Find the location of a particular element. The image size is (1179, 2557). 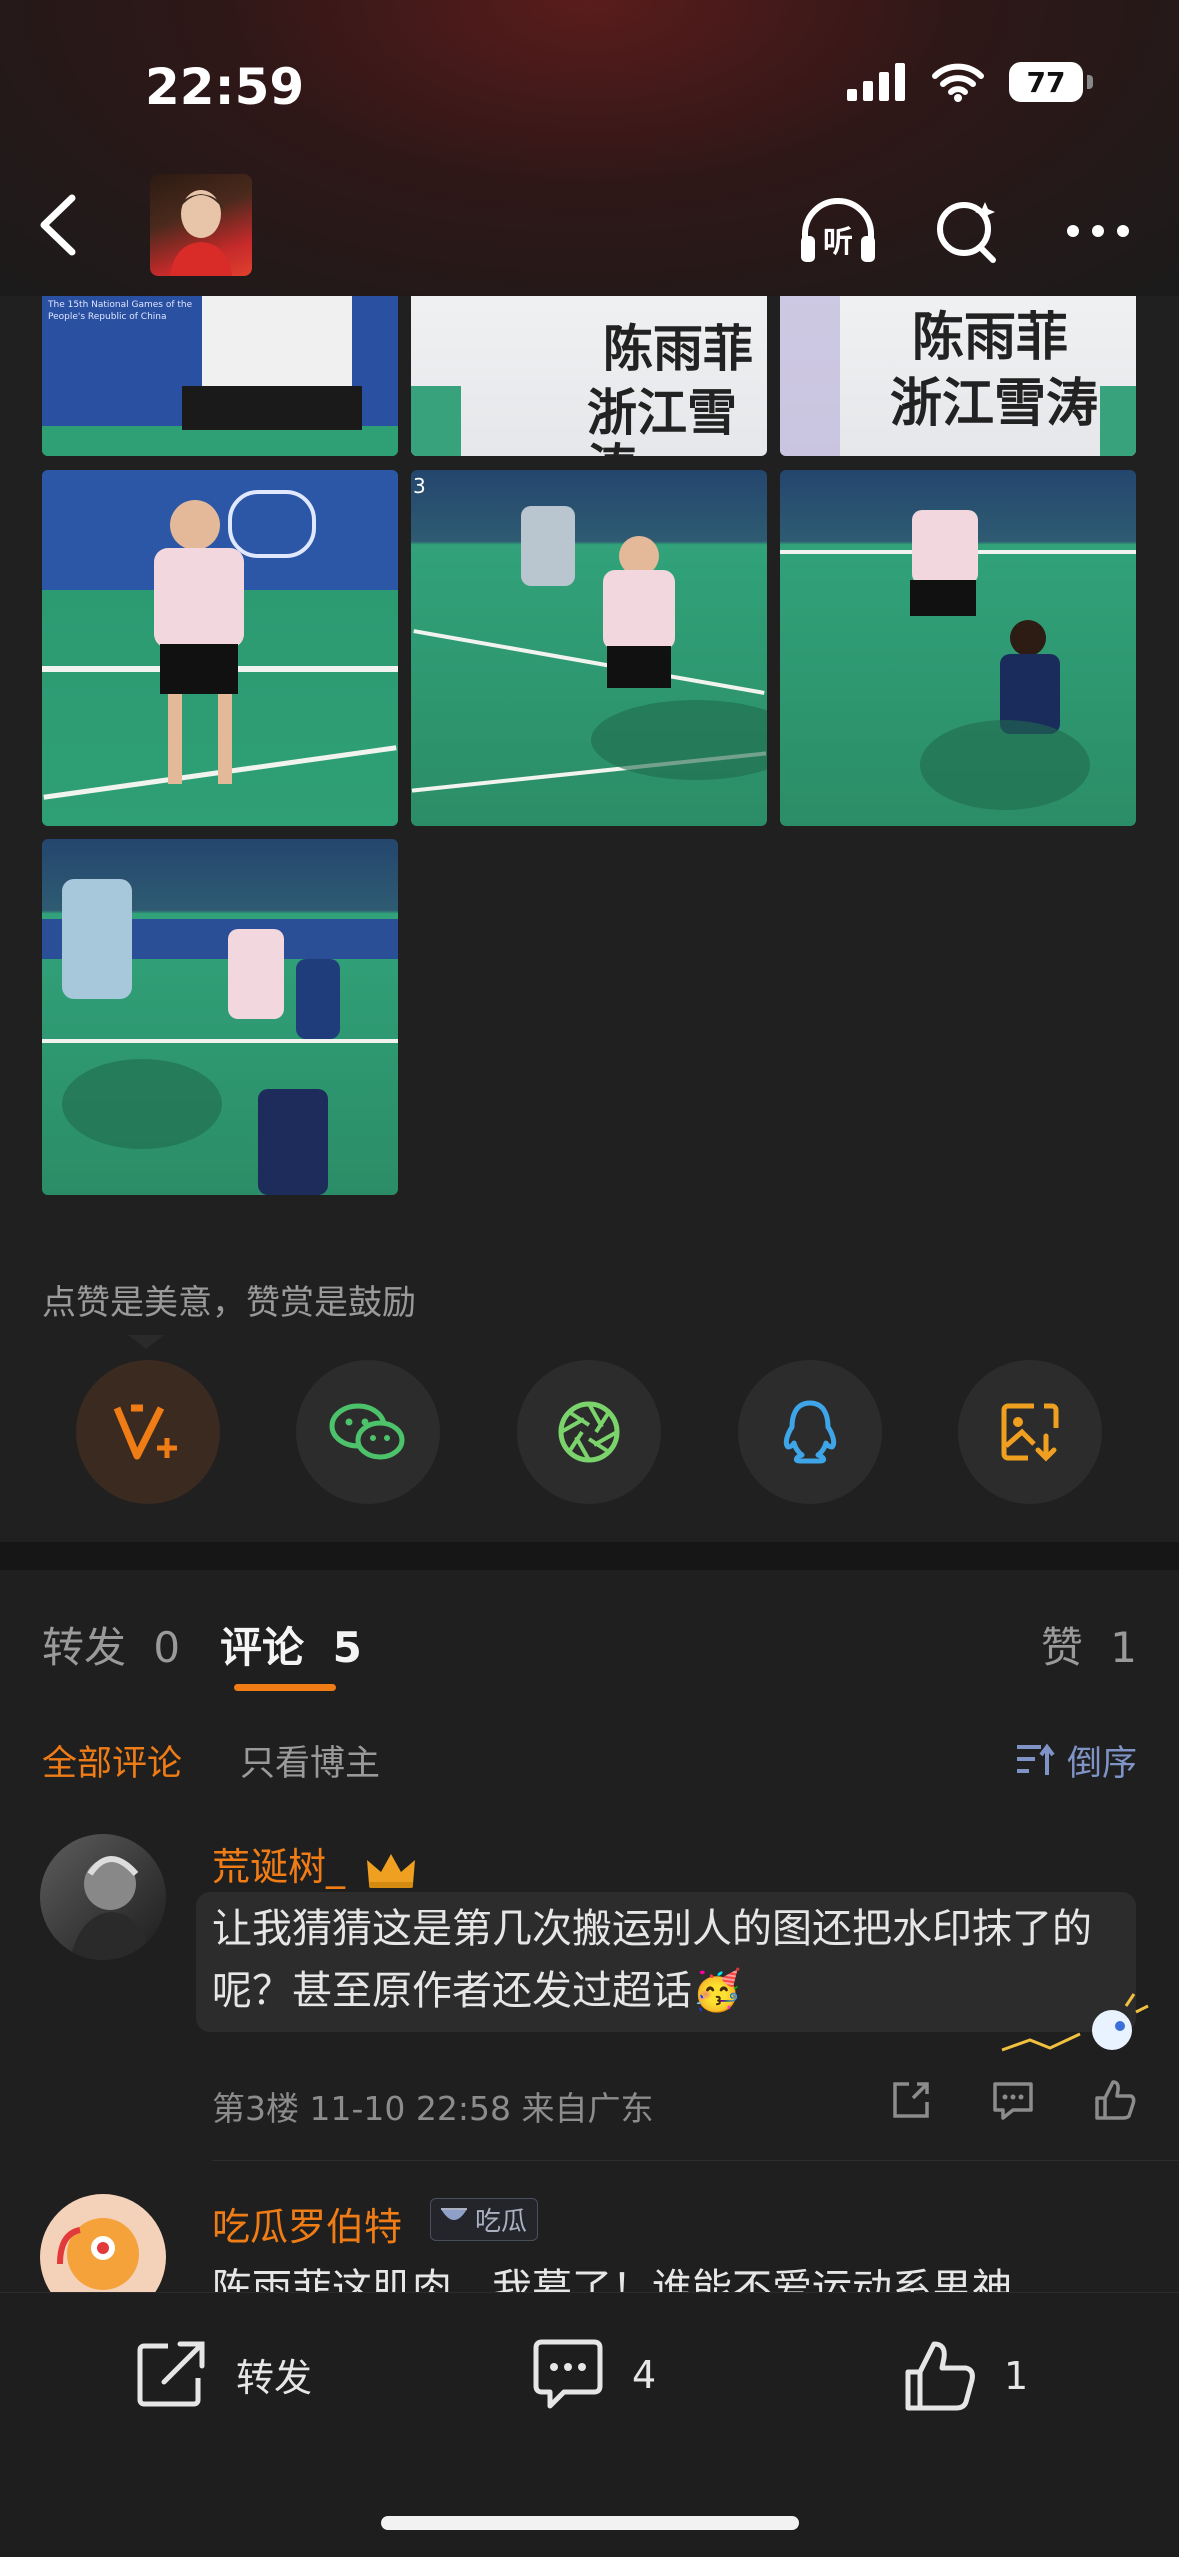

back-icon is located at coordinates (58, 225).